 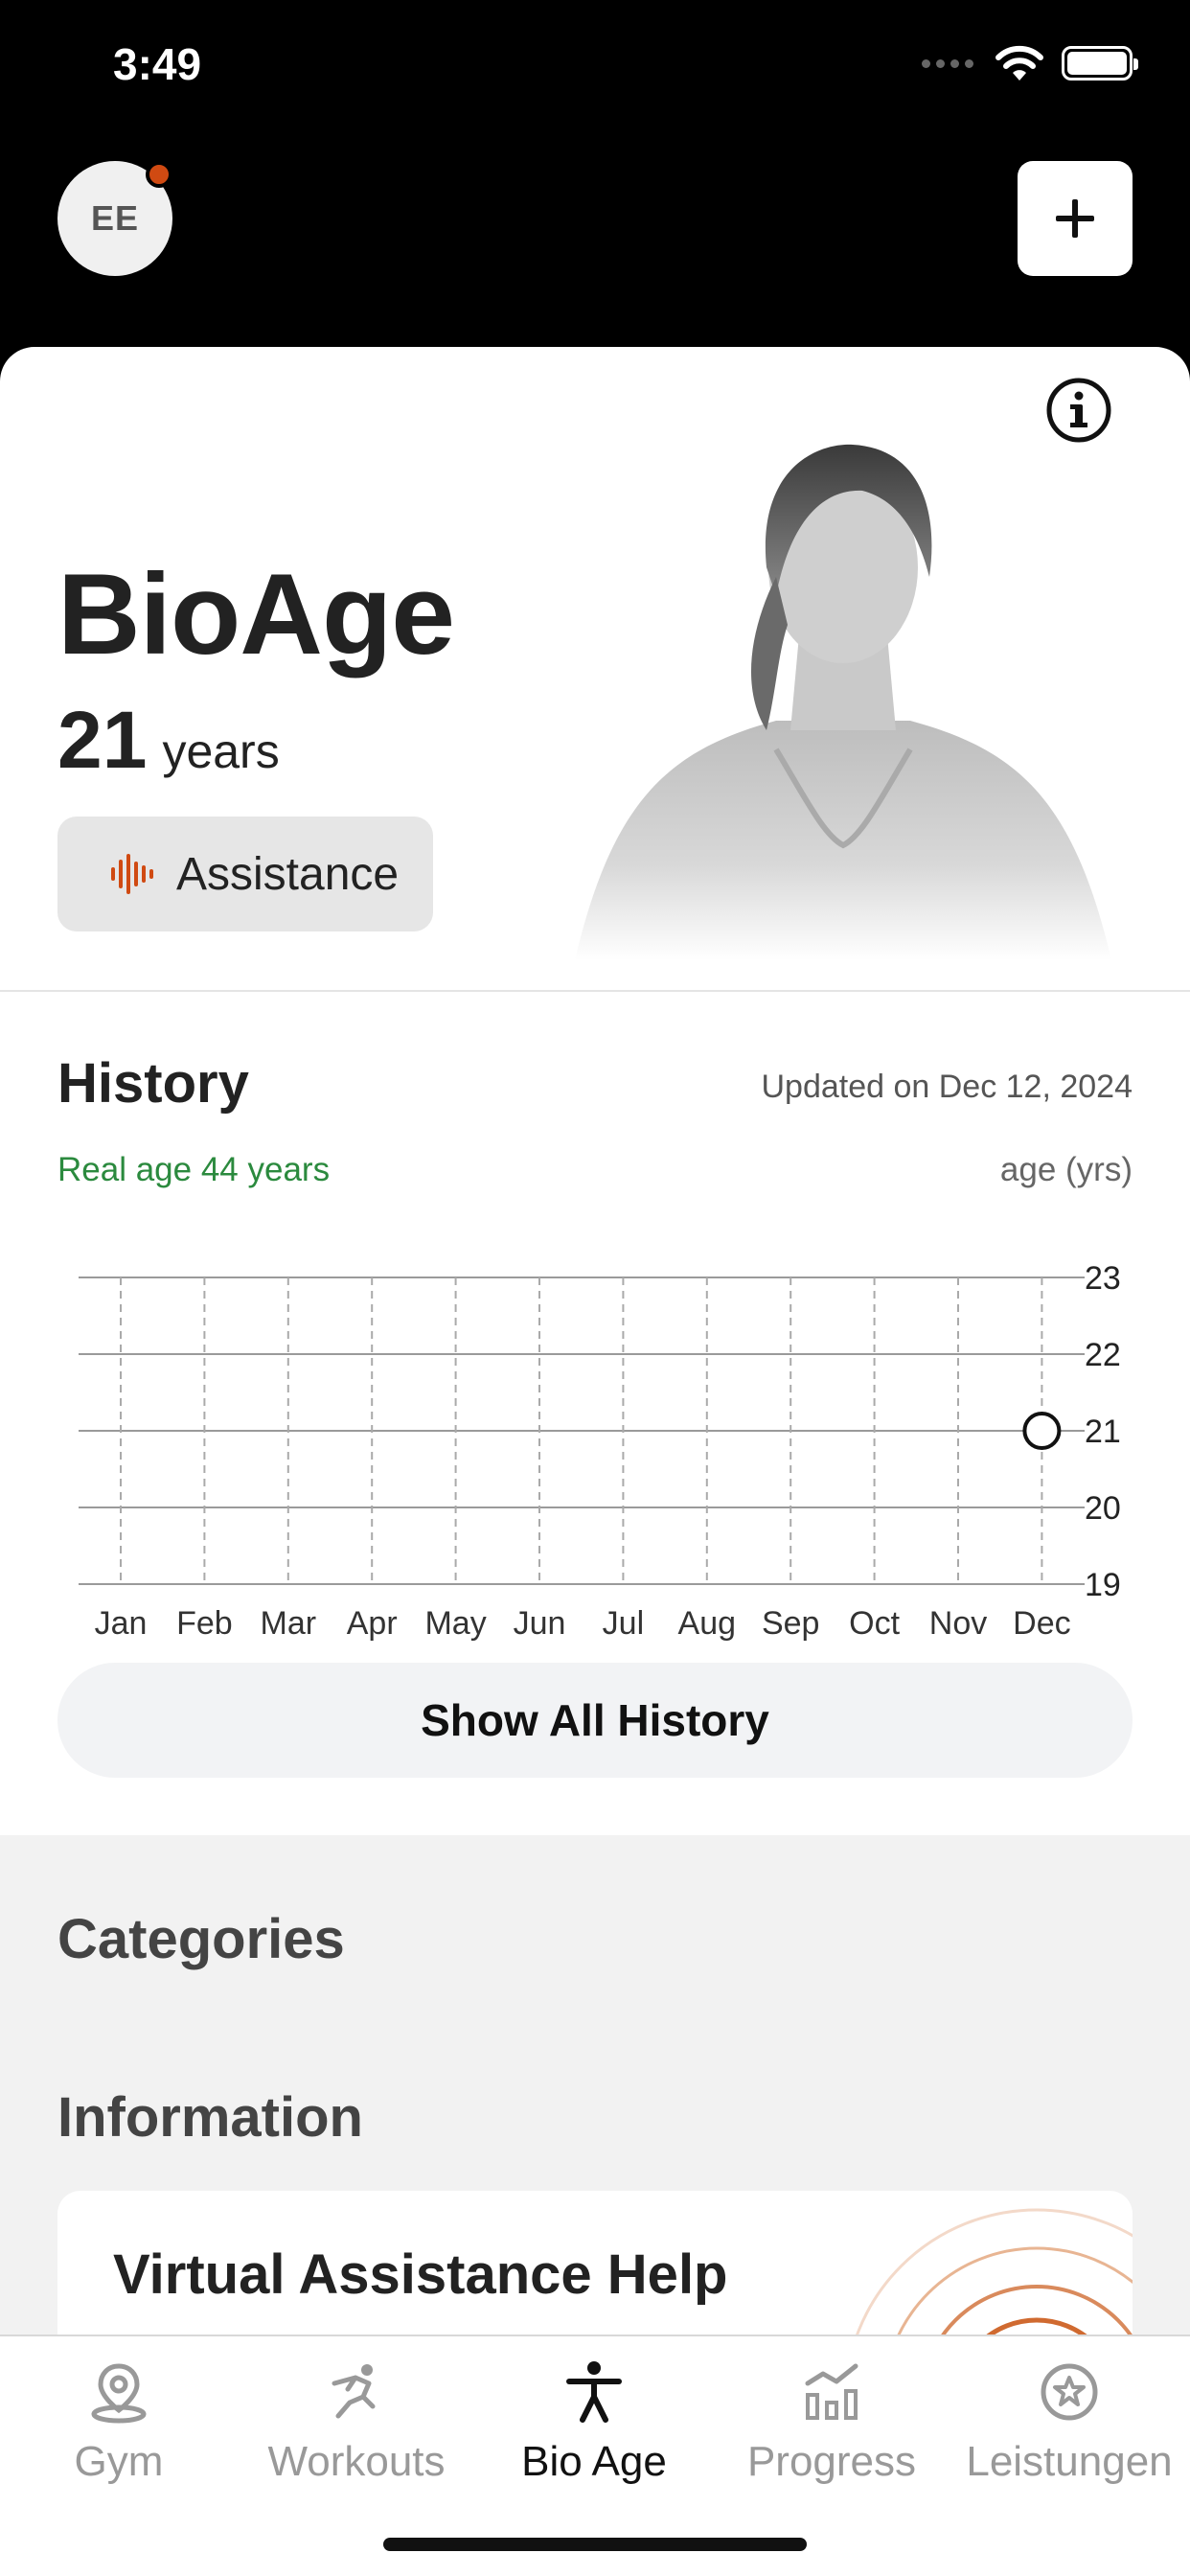 What do you see at coordinates (1069, 2427) in the screenshot?
I see `tab-leistungen: Leistungen` at bounding box center [1069, 2427].